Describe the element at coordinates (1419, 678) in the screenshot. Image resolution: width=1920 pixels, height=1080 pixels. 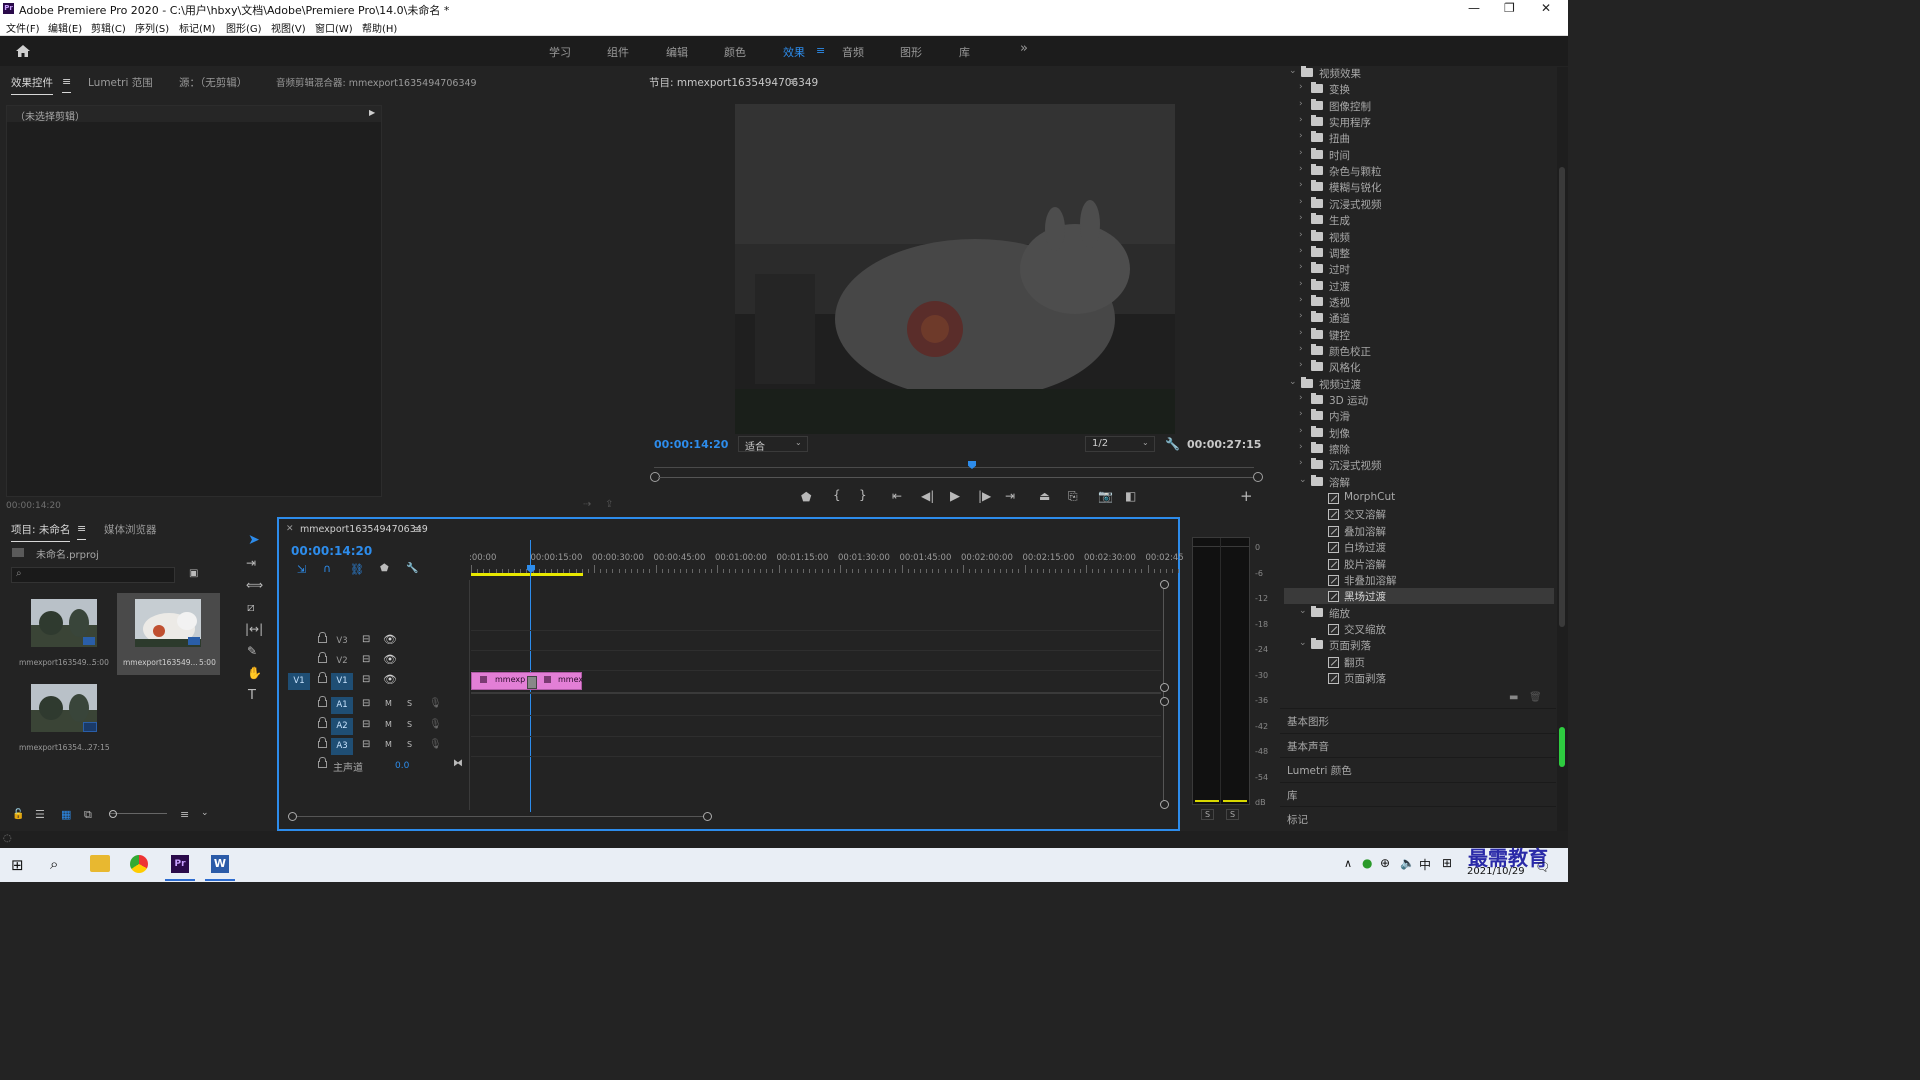
I see `effect-item: 页面剥落` at that location.